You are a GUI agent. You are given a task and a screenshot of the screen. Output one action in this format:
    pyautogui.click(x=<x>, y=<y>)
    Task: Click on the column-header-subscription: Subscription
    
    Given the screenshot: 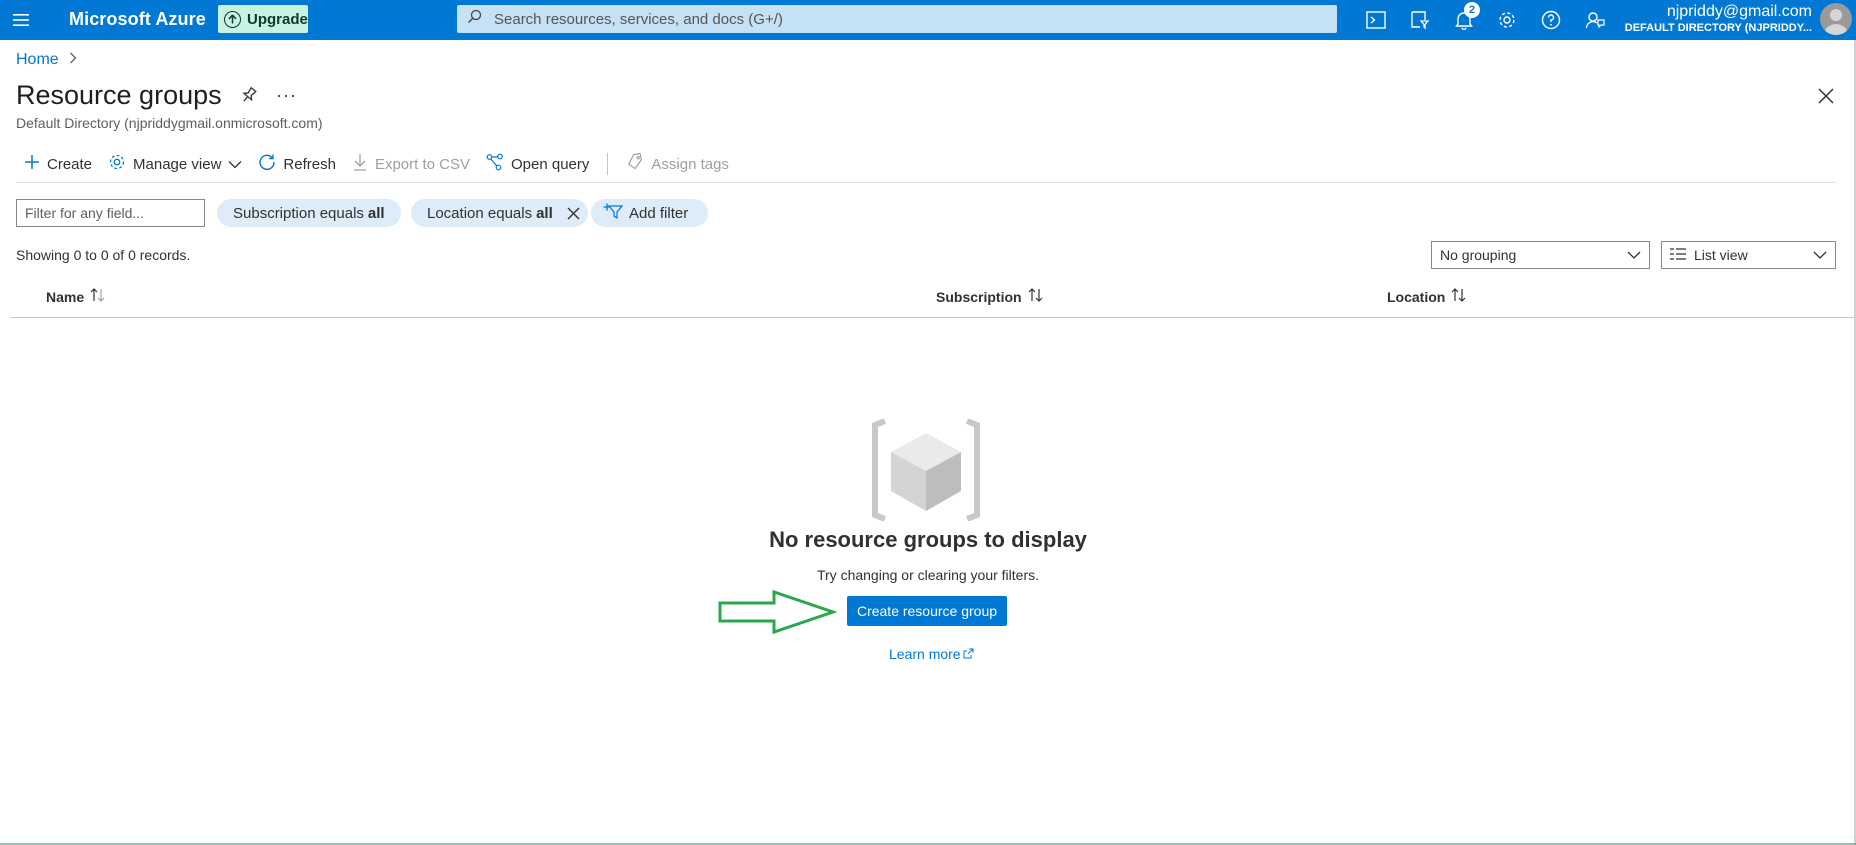 What is the action you would take?
    pyautogui.click(x=990, y=296)
    